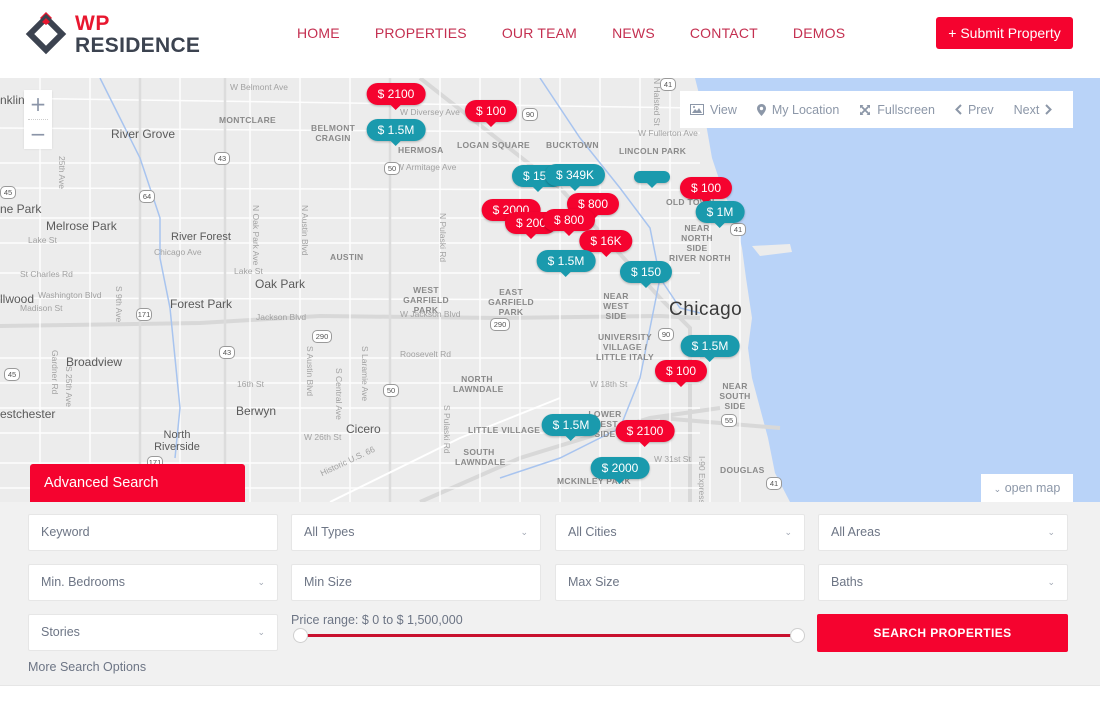 This screenshot has width=1100, height=718. I want to click on min-size-placeholder: Min Size, so click(328, 582).